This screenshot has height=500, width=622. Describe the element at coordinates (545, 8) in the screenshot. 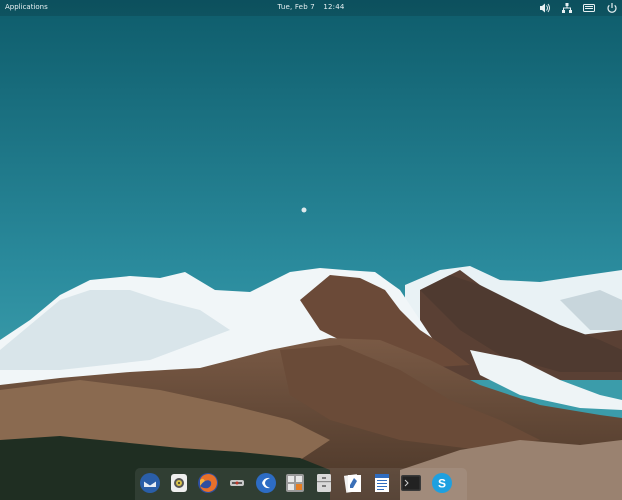

I see `volume-icon` at that location.